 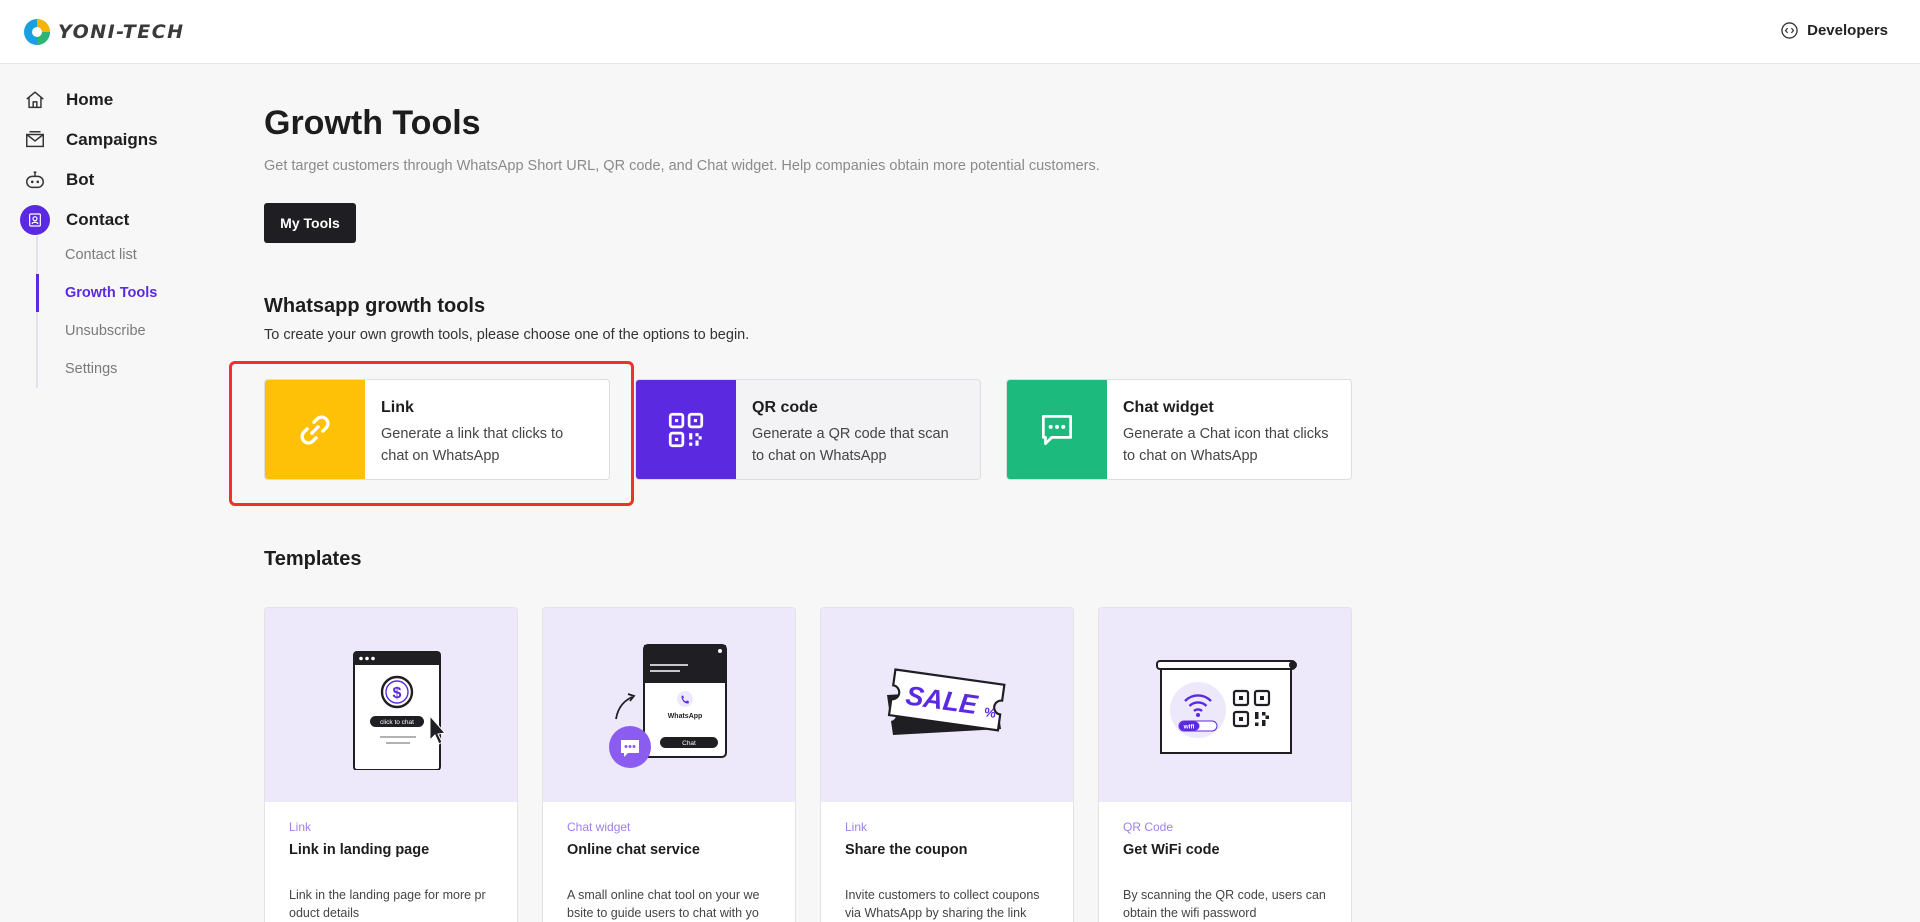 I want to click on svg-text: click to chat, so click(x=397, y=722).